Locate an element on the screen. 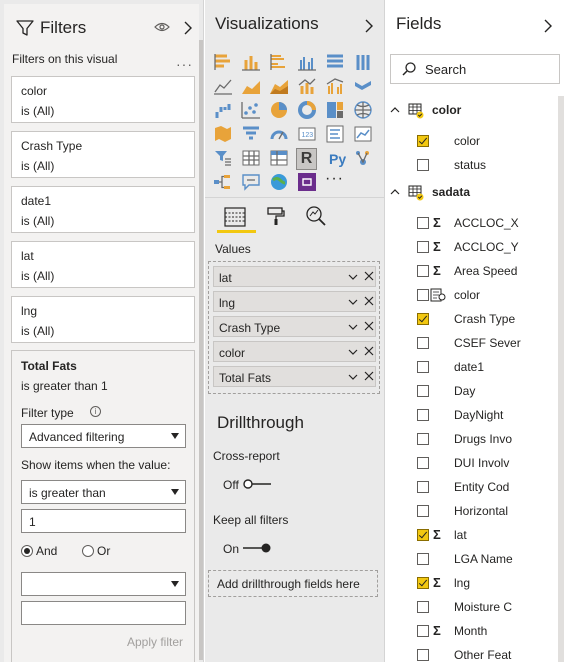  qa-visual-icon is located at coordinates (251, 182).